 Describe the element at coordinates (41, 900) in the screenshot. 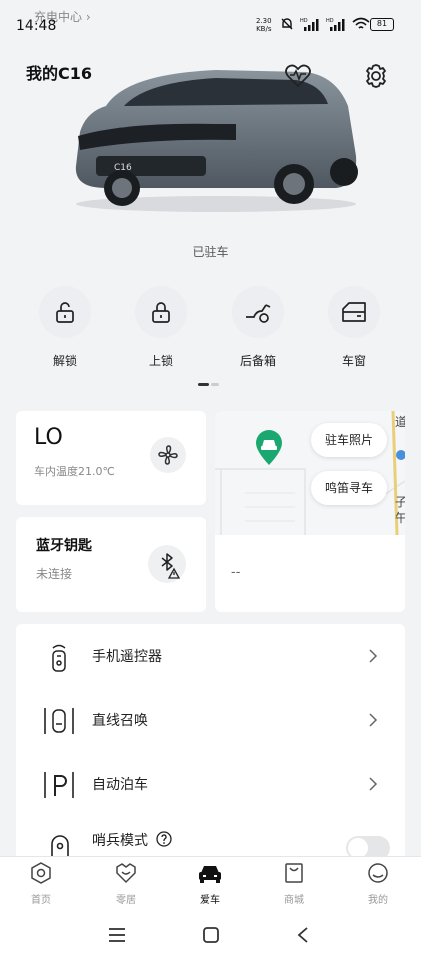

I see `tab-home-label: 首页` at that location.